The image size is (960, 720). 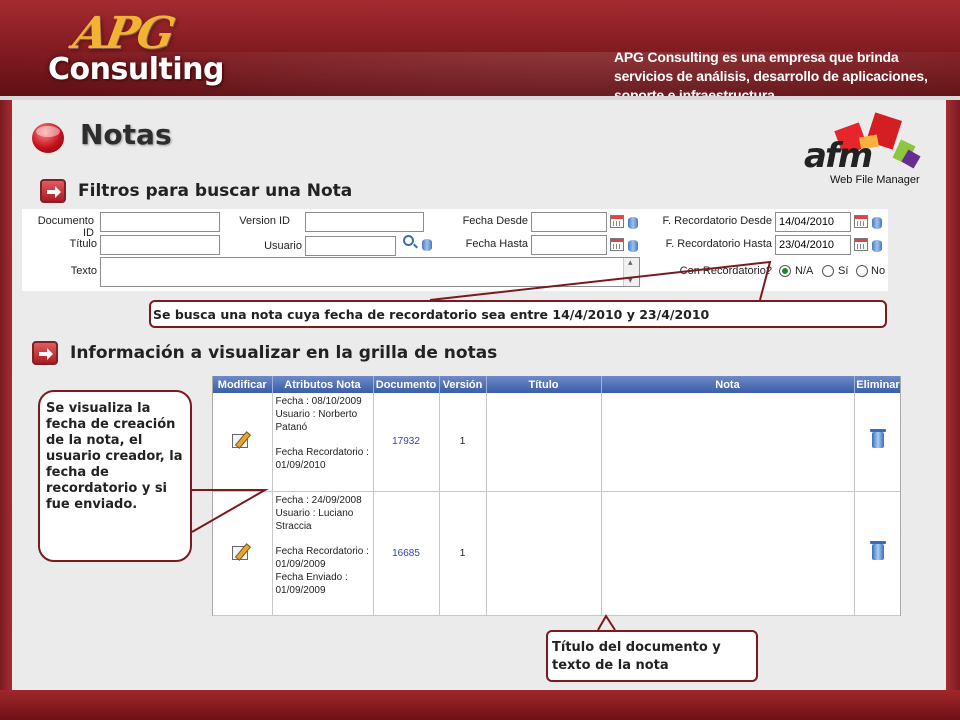 What do you see at coordinates (480, 705) in the screenshot?
I see `footer-bar` at bounding box center [480, 705].